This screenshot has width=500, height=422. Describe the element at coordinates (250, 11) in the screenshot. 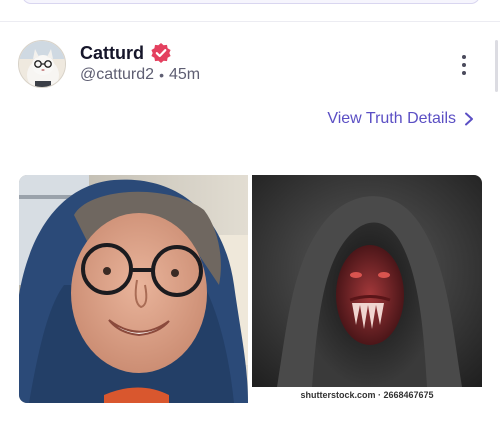

I see `top-divider-area` at that location.